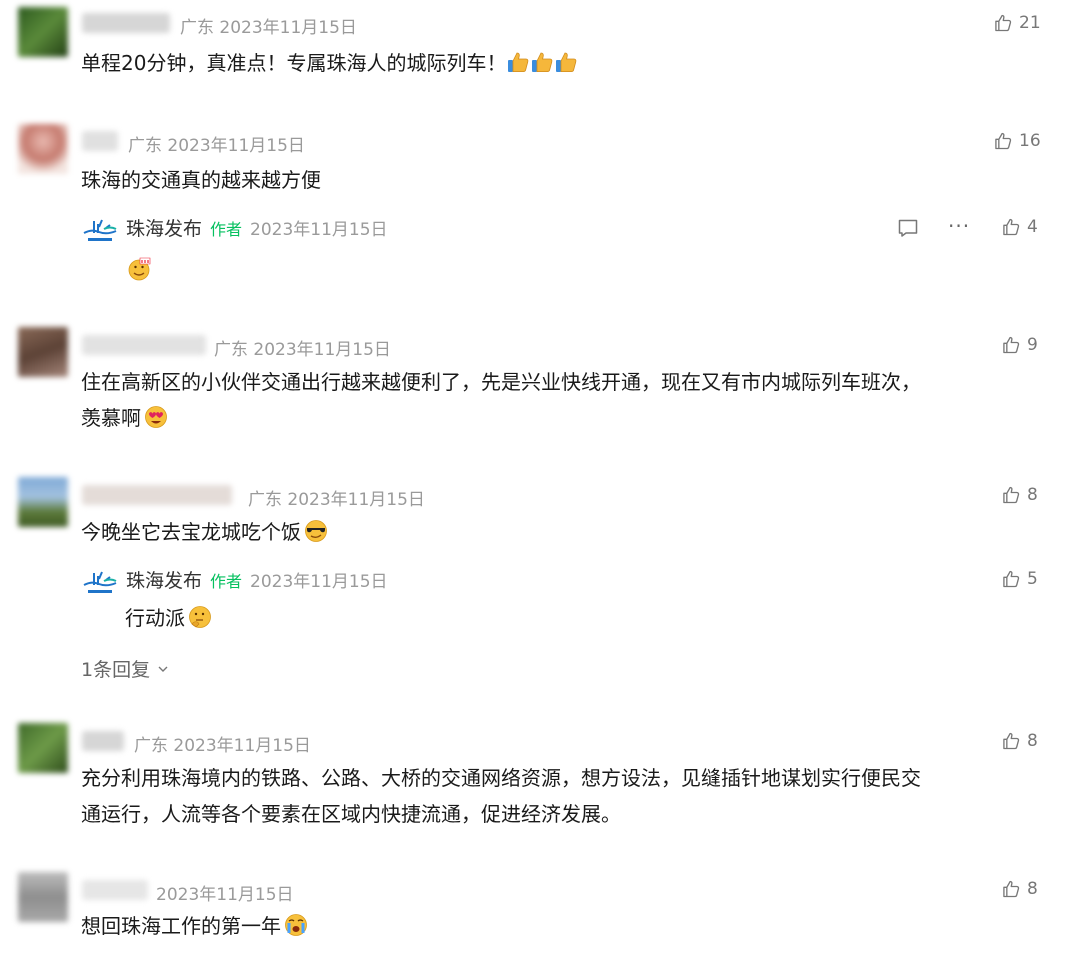 The height and width of the screenshot is (955, 1080). What do you see at coordinates (316, 531) in the screenshot?
I see `sunglasses-emoji-icon` at bounding box center [316, 531].